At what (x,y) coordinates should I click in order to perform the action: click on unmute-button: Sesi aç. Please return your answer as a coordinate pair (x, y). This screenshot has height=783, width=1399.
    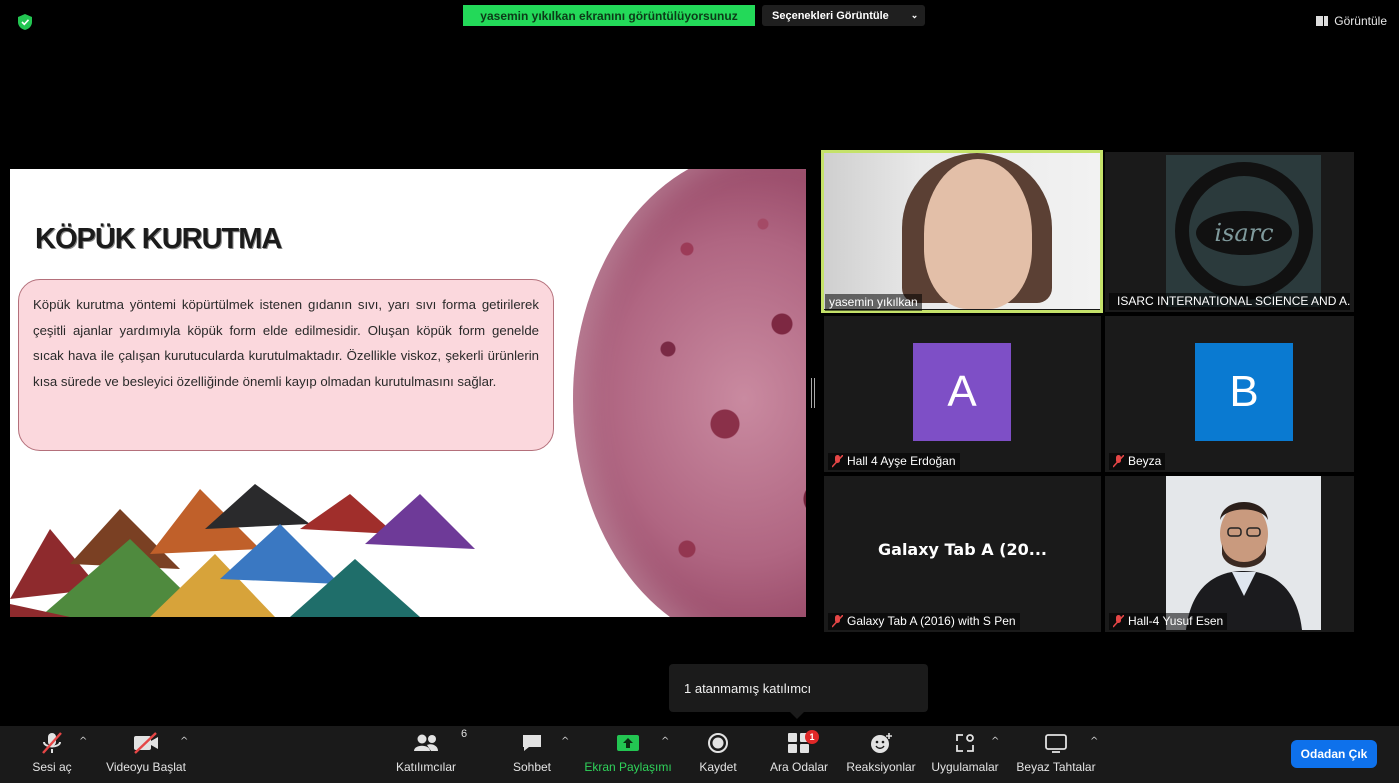
    Looking at the image, I should click on (52, 754).